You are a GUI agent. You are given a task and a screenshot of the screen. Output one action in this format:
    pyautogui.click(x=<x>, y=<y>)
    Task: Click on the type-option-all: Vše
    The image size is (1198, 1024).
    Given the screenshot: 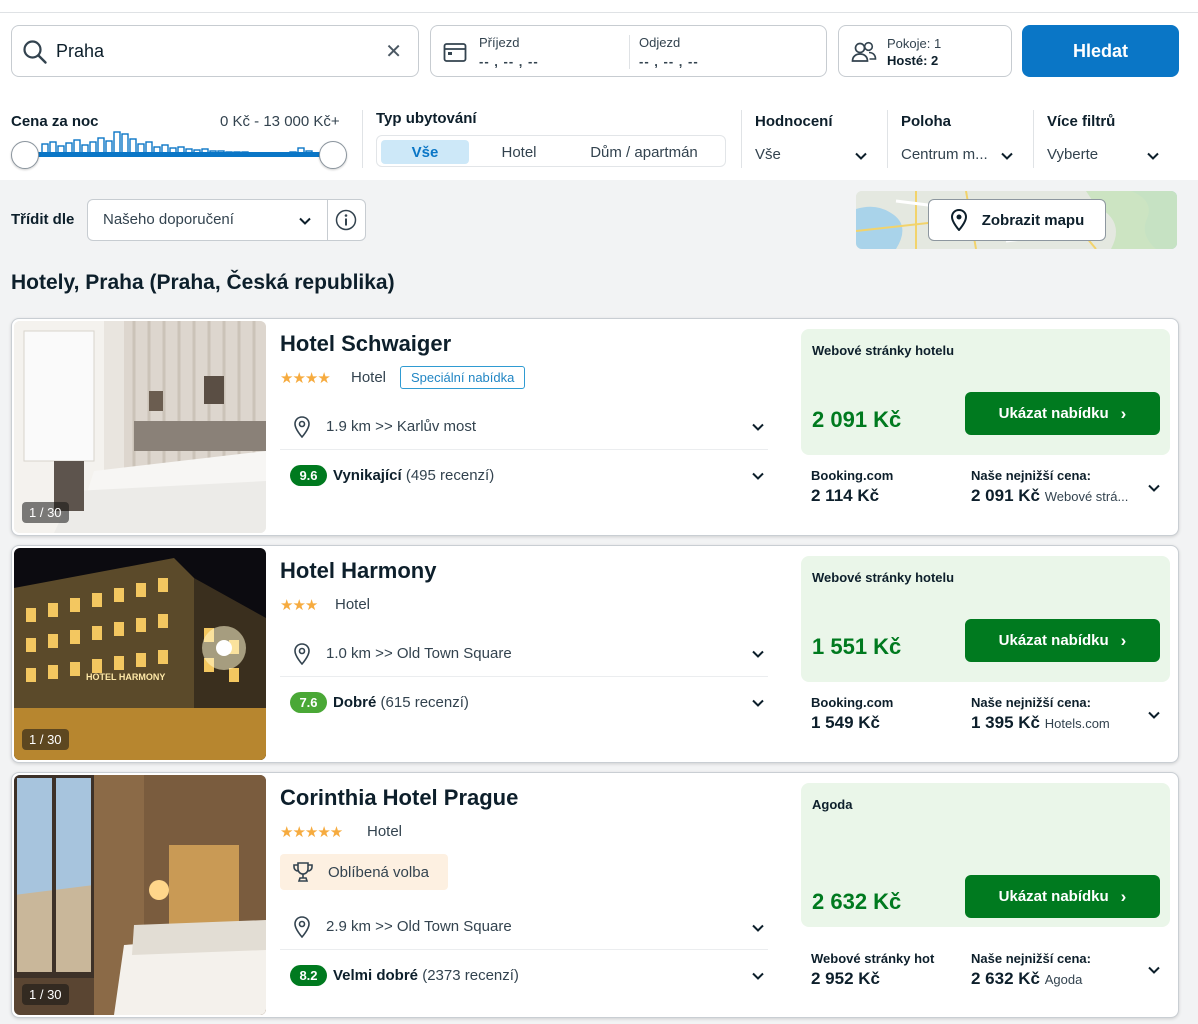 What is the action you would take?
    pyautogui.click(x=425, y=152)
    